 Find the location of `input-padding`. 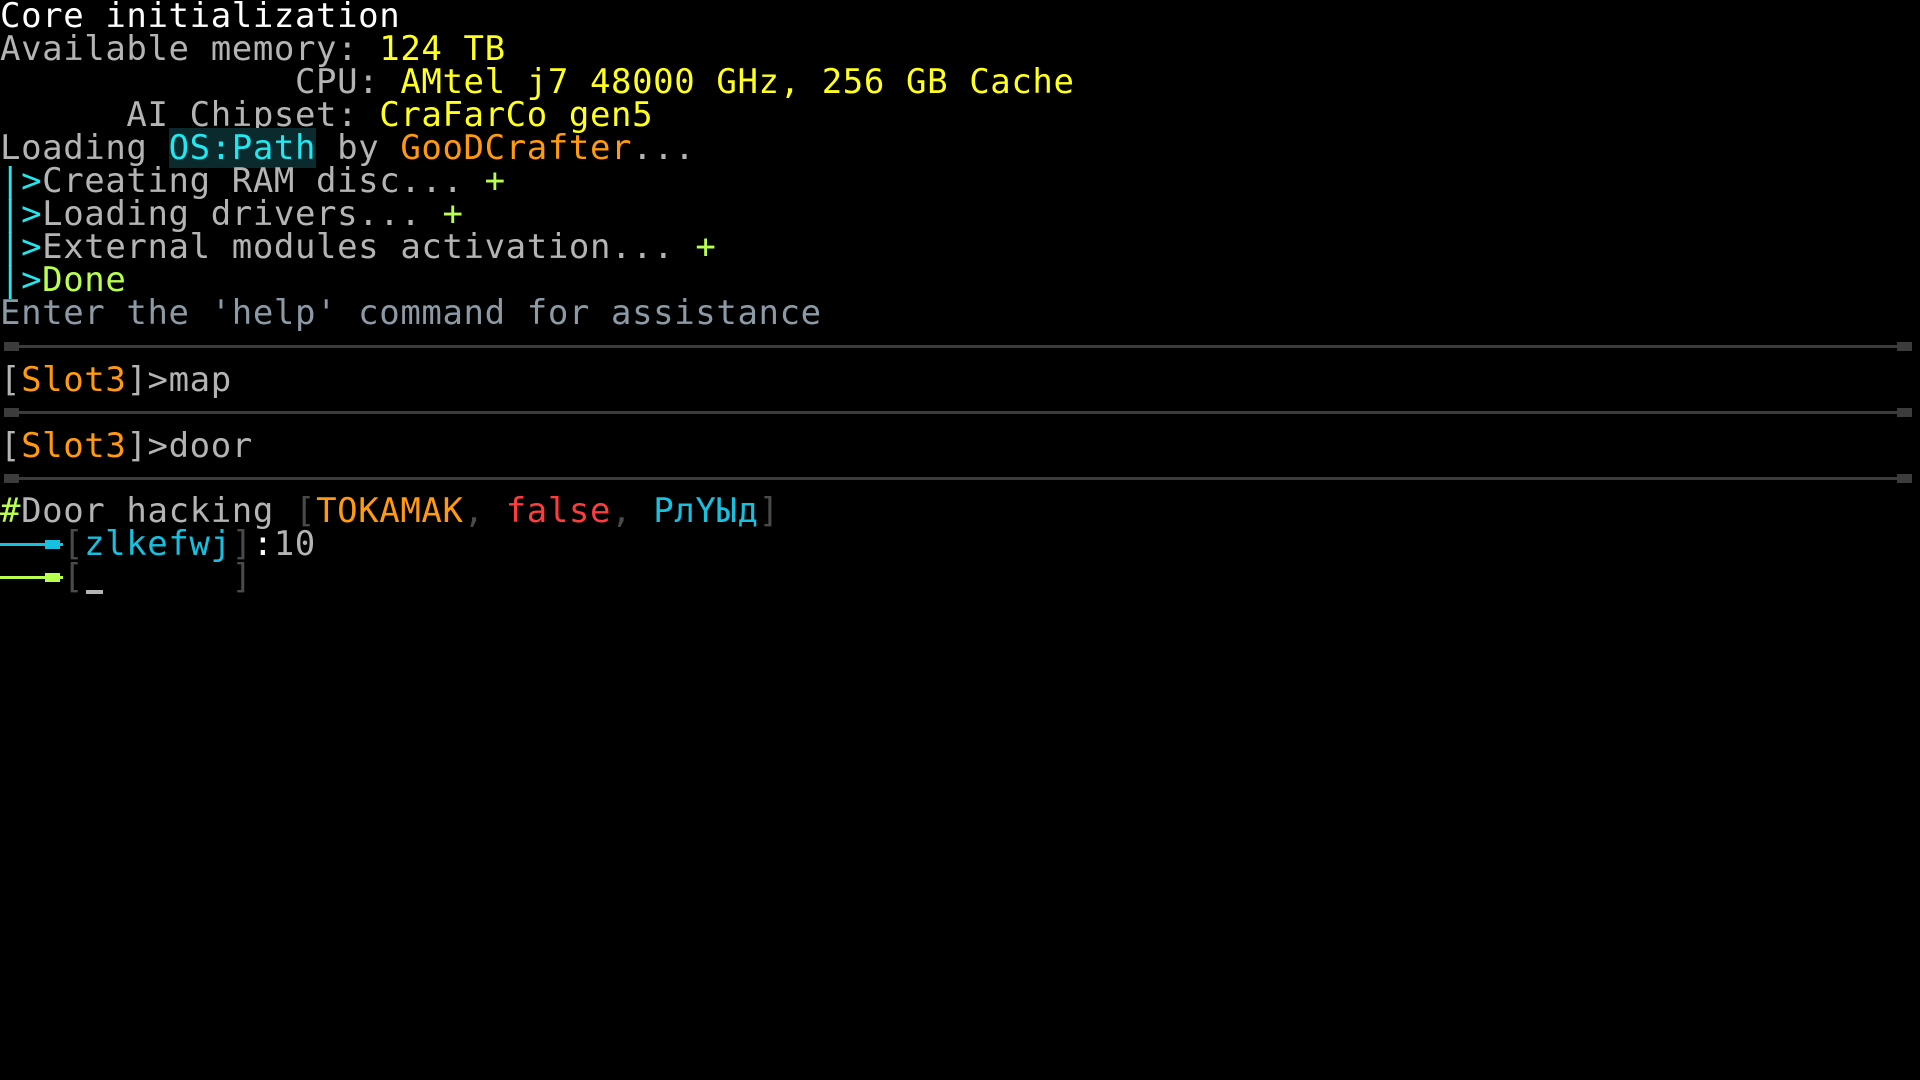

input-padding is located at coordinates (168, 577).